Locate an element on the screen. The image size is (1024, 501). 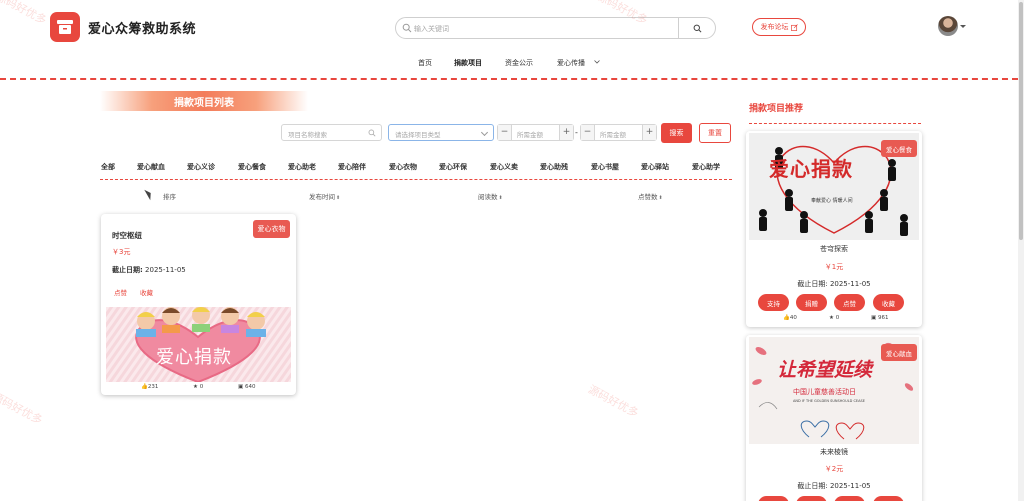
scrollbar-thumb is located at coordinates (1021, 121).